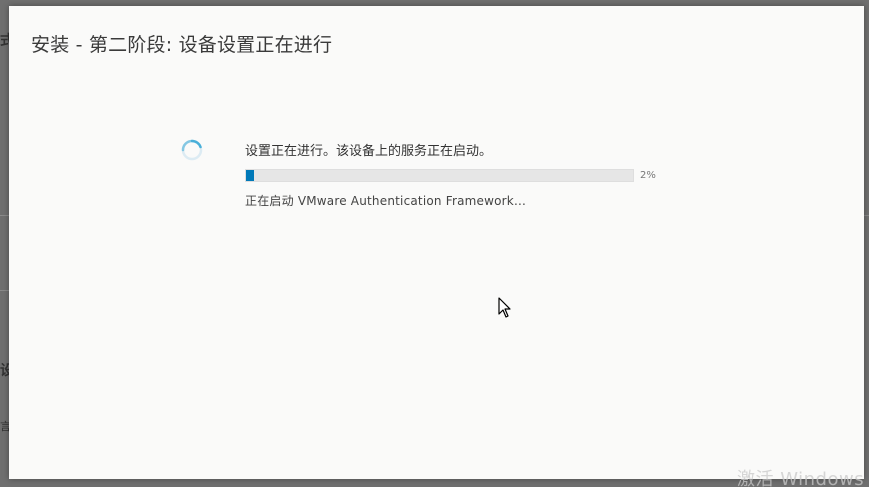 This screenshot has width=869, height=487. What do you see at coordinates (182, 45) in the screenshot?
I see `dialog-title: 安装 - 第二阶段: 设备设置正在进行` at bounding box center [182, 45].